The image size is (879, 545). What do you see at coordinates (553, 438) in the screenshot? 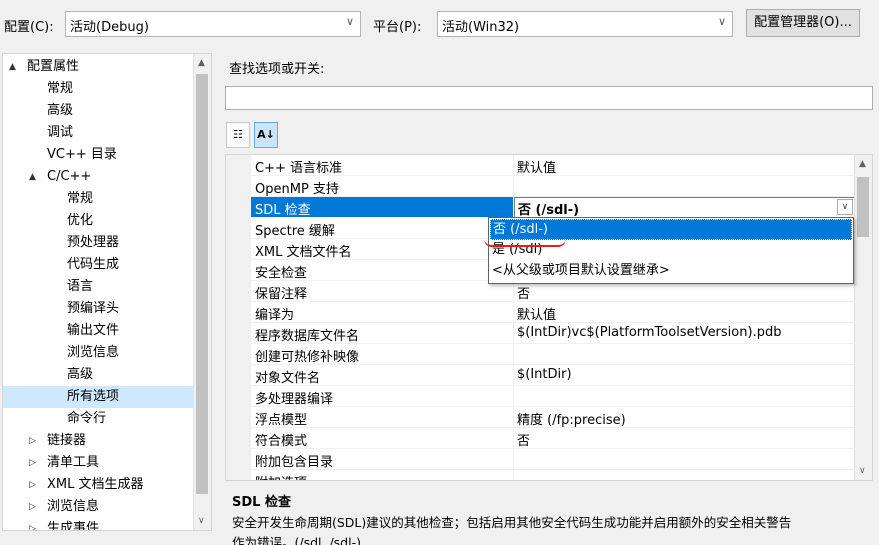
I see `property-row: 符合模式 否` at bounding box center [553, 438].